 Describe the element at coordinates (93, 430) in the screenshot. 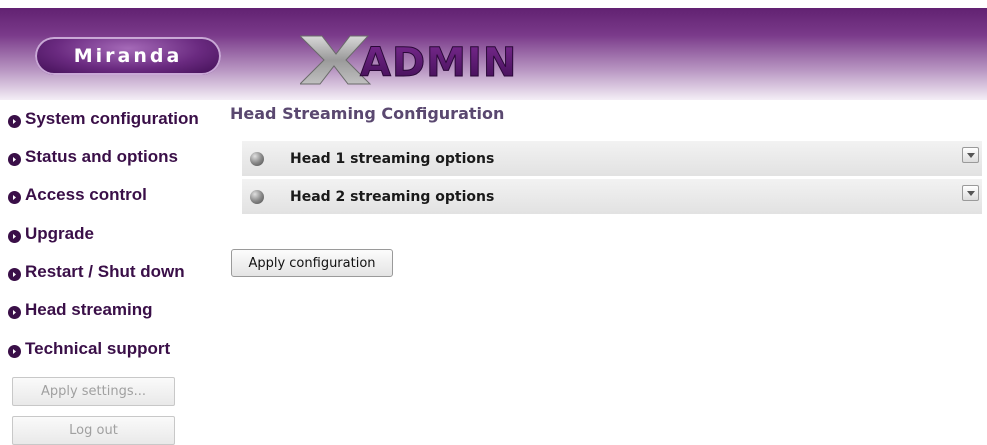

I see `logout-button: Log out` at that location.